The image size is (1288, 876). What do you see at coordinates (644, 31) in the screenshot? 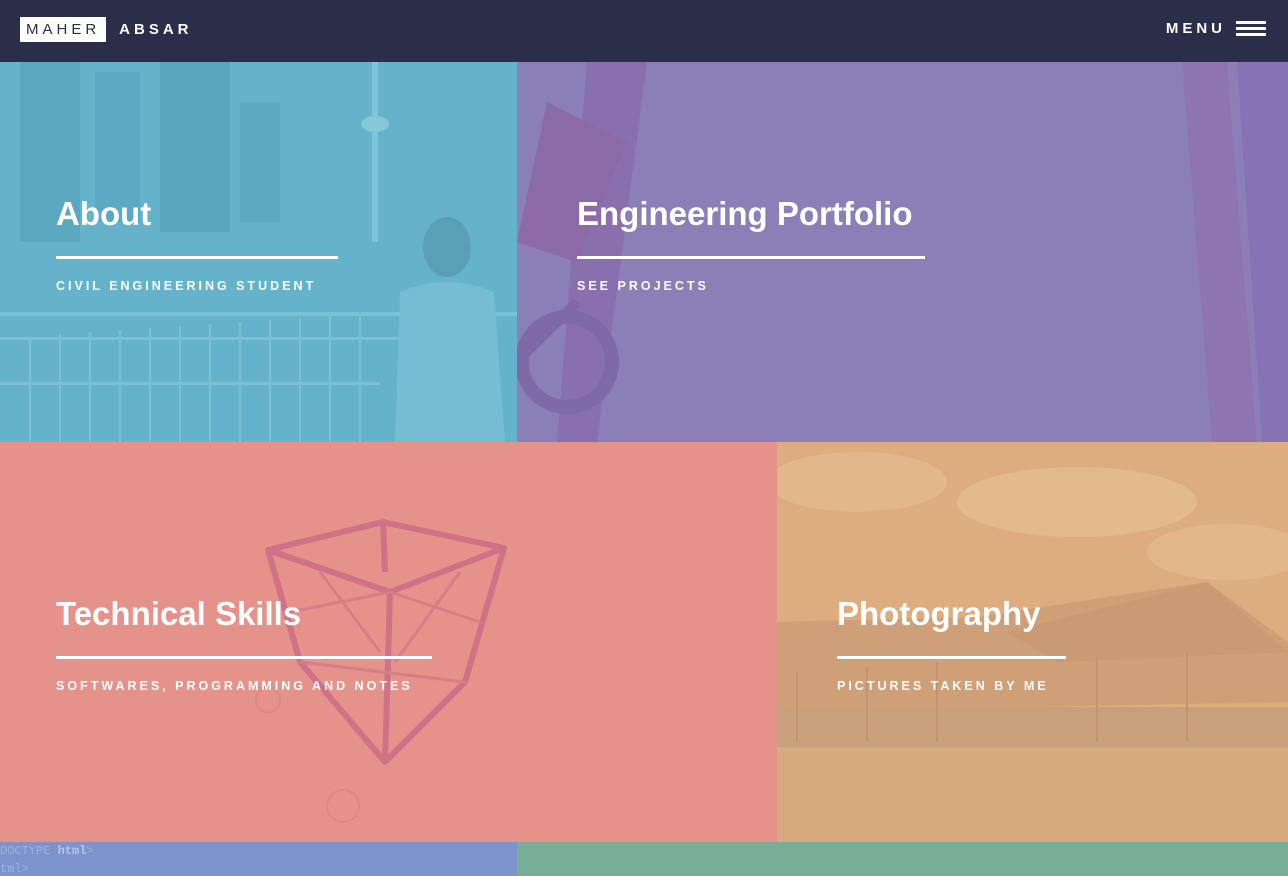
I see `site-header: MAHER ABSAR MENU` at bounding box center [644, 31].